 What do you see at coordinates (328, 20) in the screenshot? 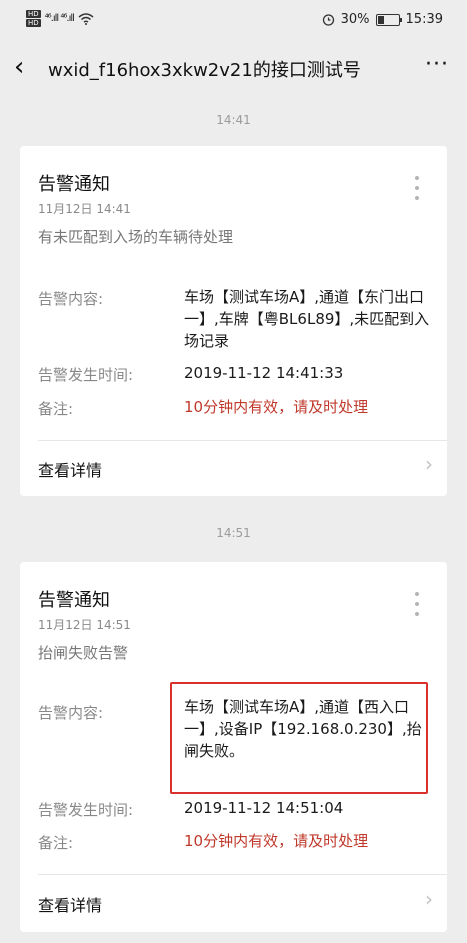
I see `alarm-icon` at bounding box center [328, 20].